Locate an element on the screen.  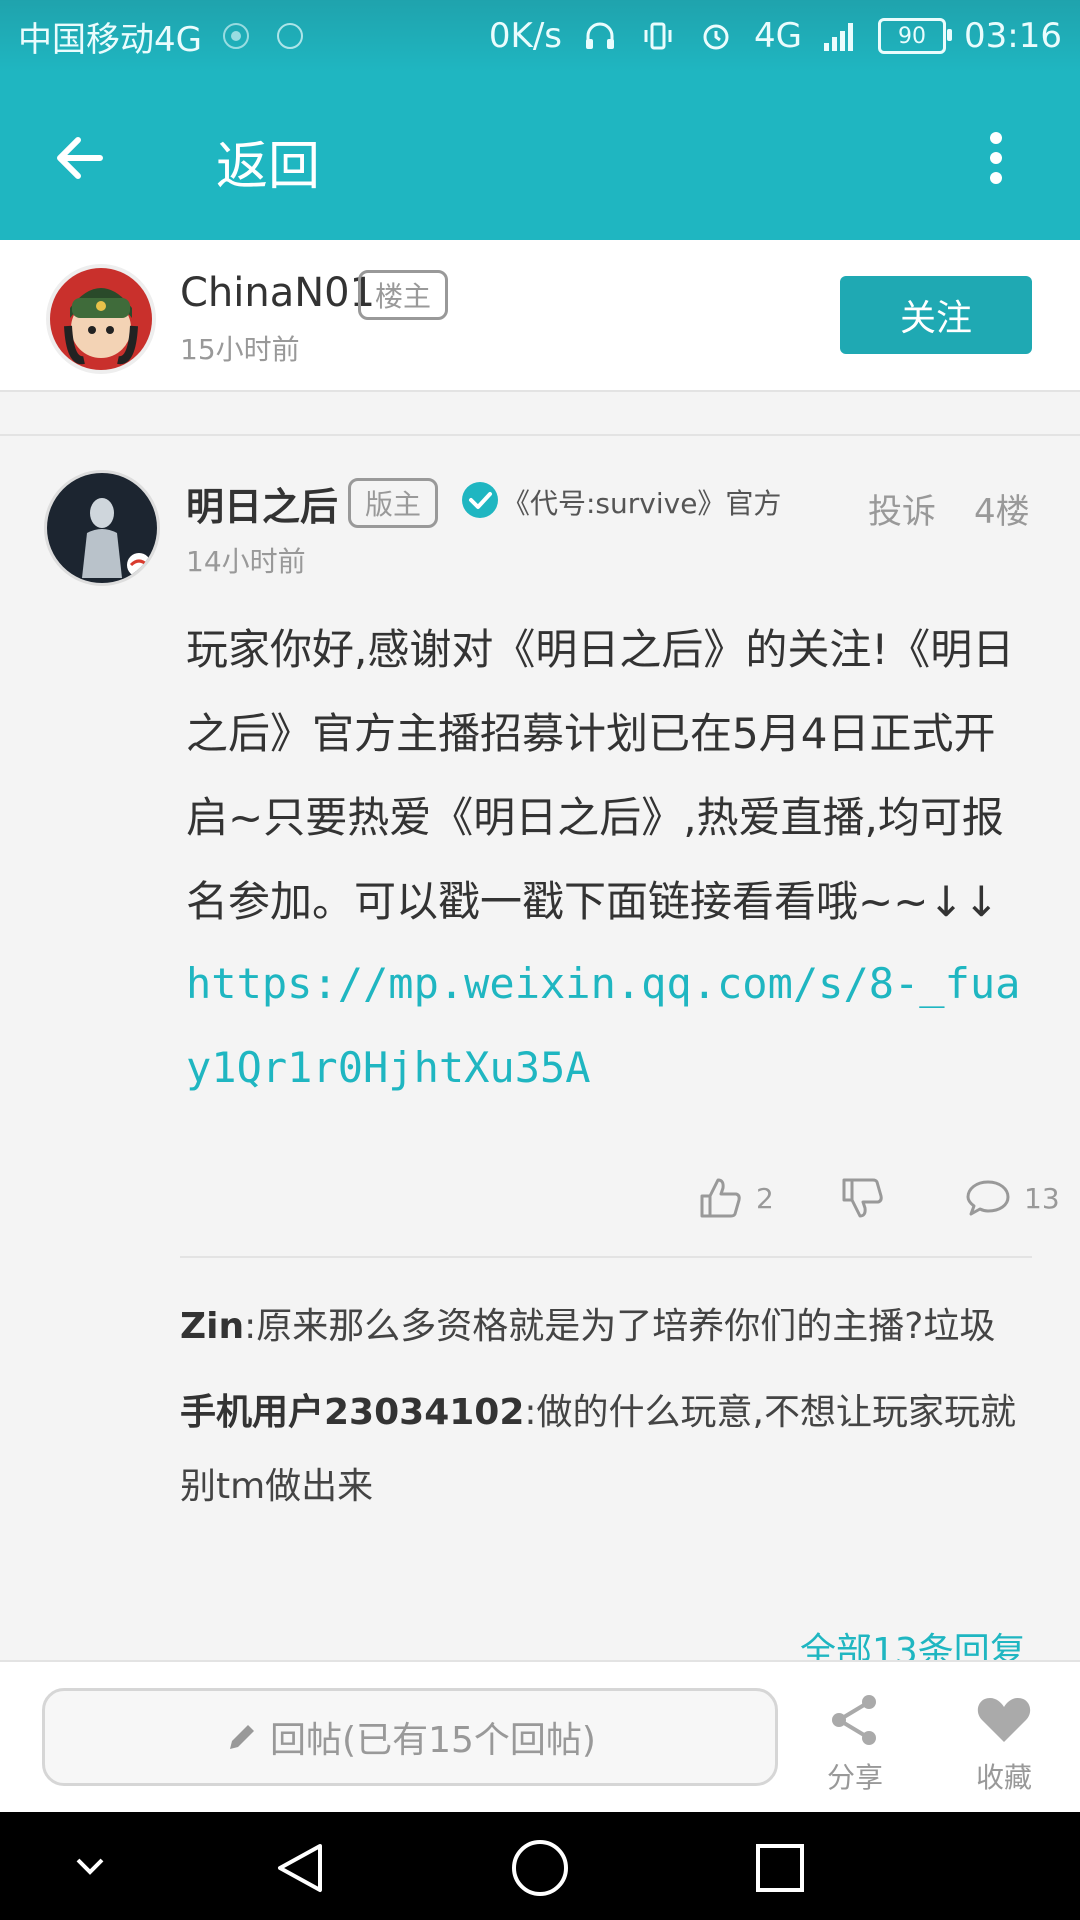
share-button: 分享 is located at coordinates (855, 1743).